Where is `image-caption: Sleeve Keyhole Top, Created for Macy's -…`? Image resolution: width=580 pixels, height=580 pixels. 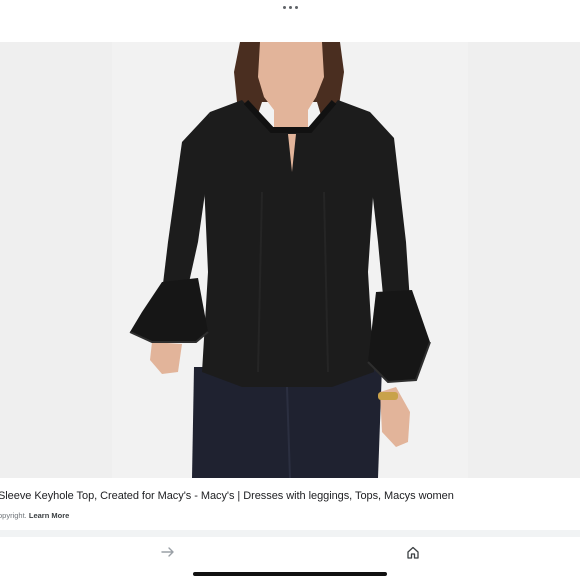 image-caption: Sleeve Keyhole Top, Created for Macy's -… is located at coordinates (290, 504).